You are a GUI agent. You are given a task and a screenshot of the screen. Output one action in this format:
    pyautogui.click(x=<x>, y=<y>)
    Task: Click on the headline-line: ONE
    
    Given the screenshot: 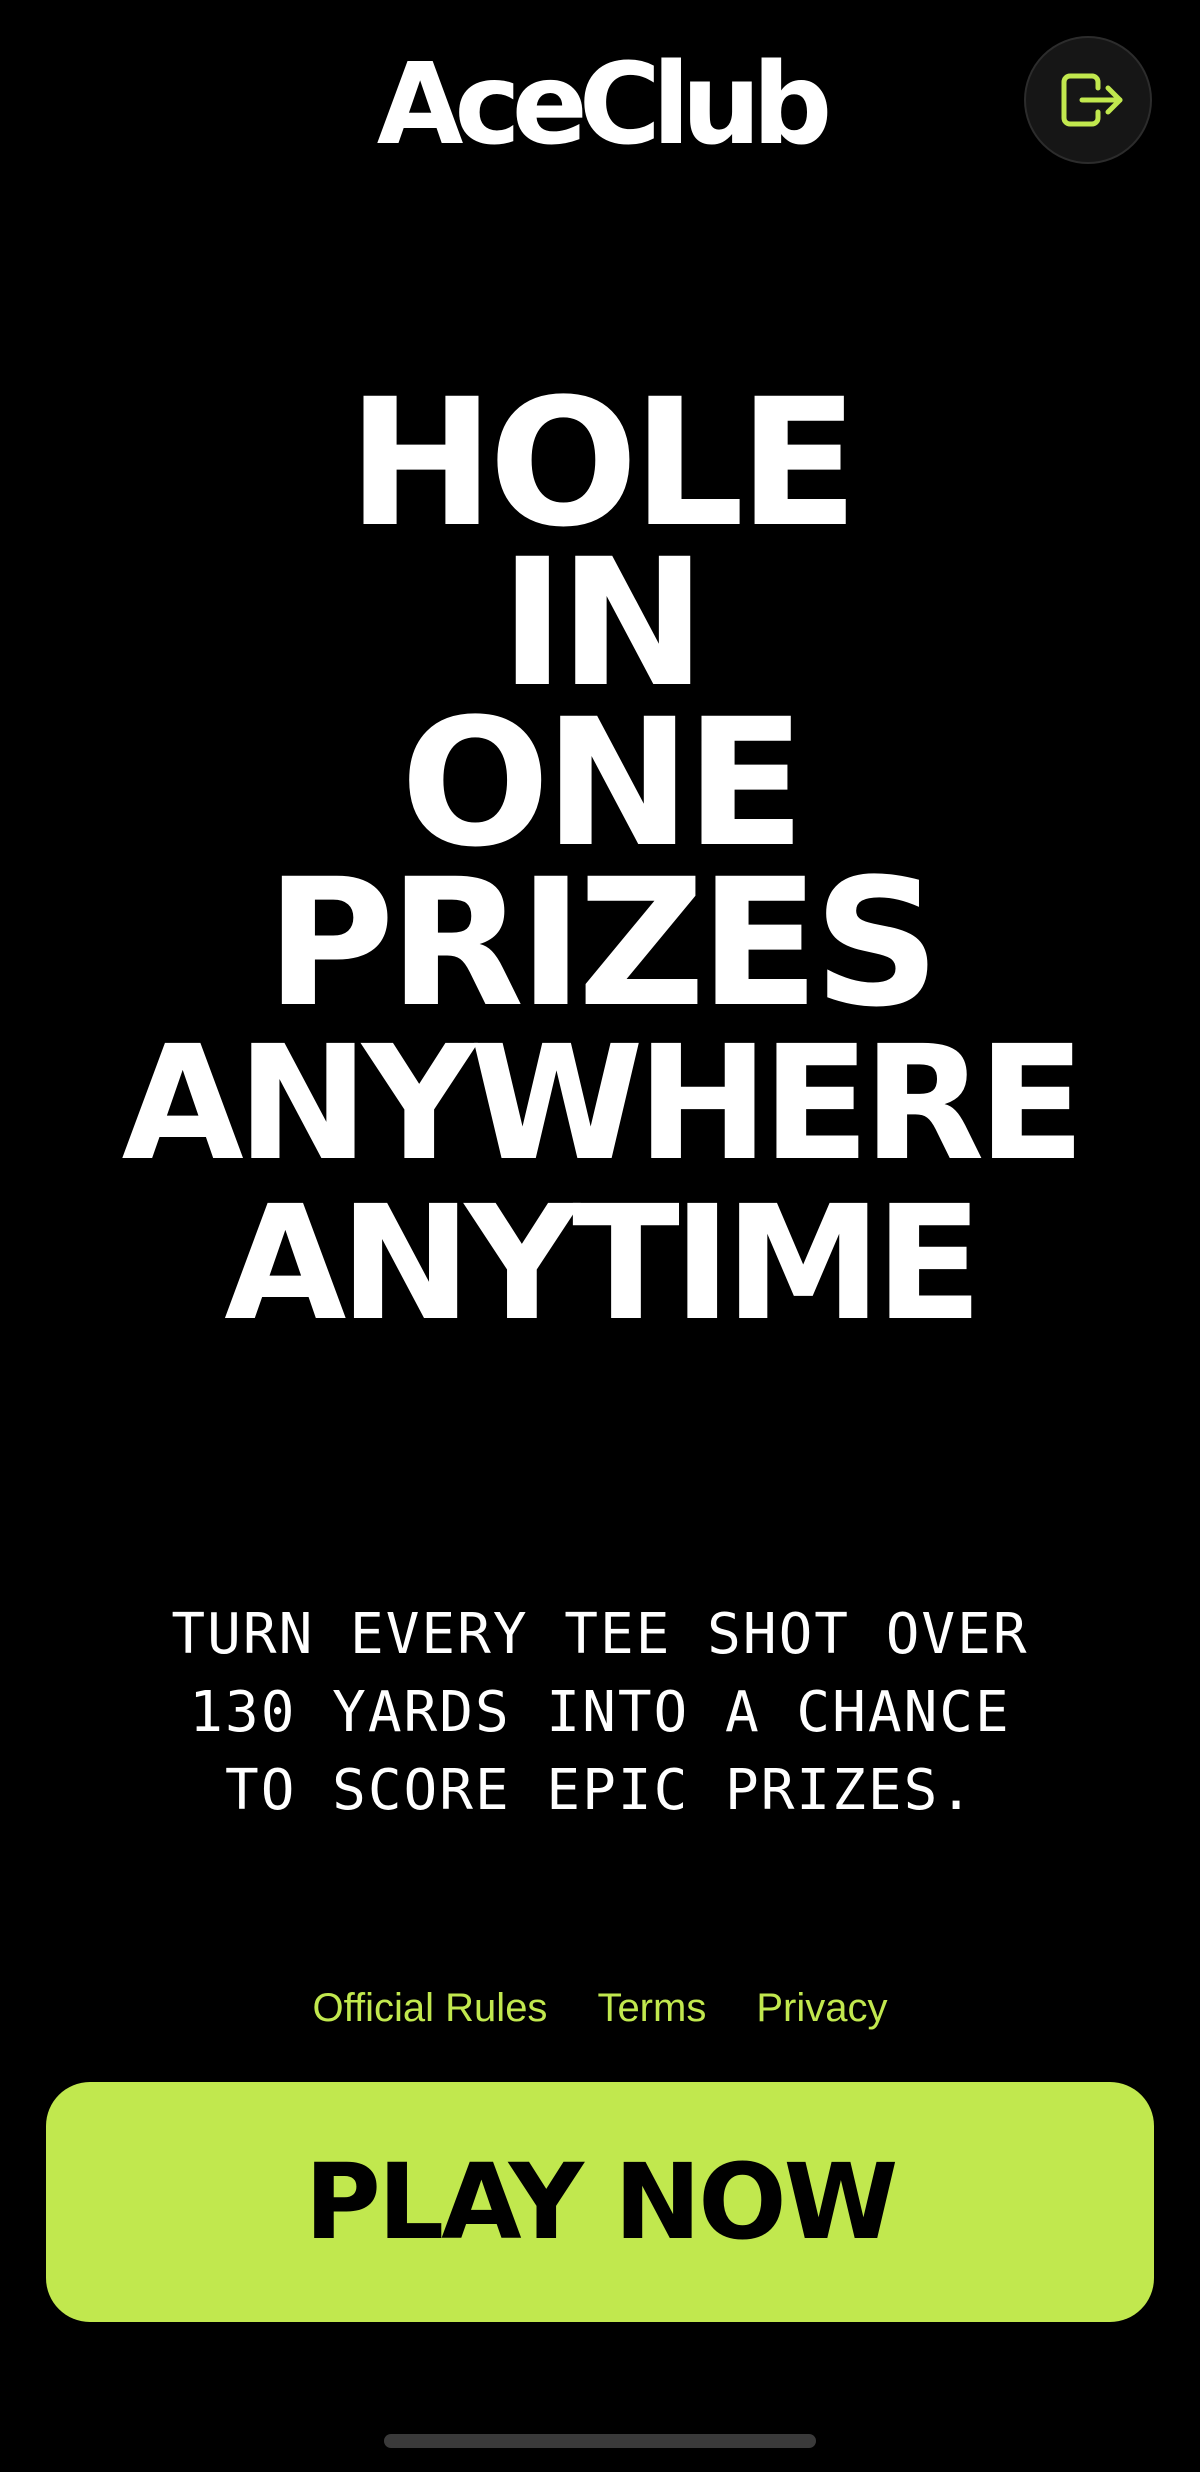 What is the action you would take?
    pyautogui.click(x=602, y=783)
    